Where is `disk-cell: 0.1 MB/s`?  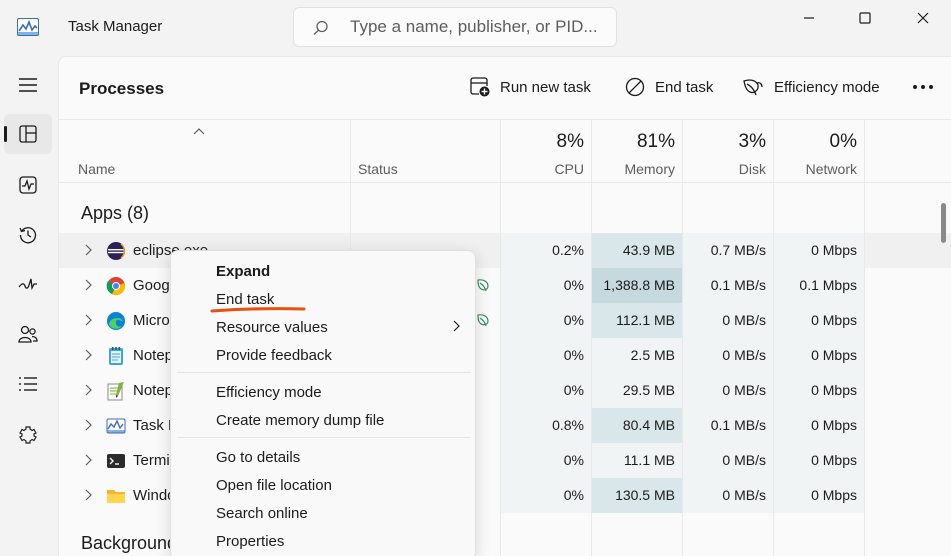
disk-cell: 0.1 MB/s is located at coordinates (728, 425).